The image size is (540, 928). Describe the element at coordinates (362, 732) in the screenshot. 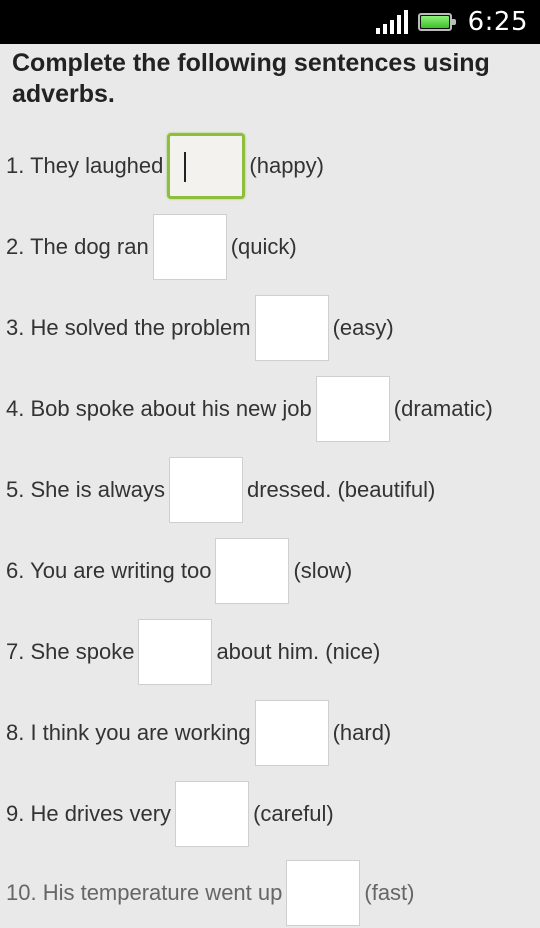

I see `question-hint: (hard)` at that location.